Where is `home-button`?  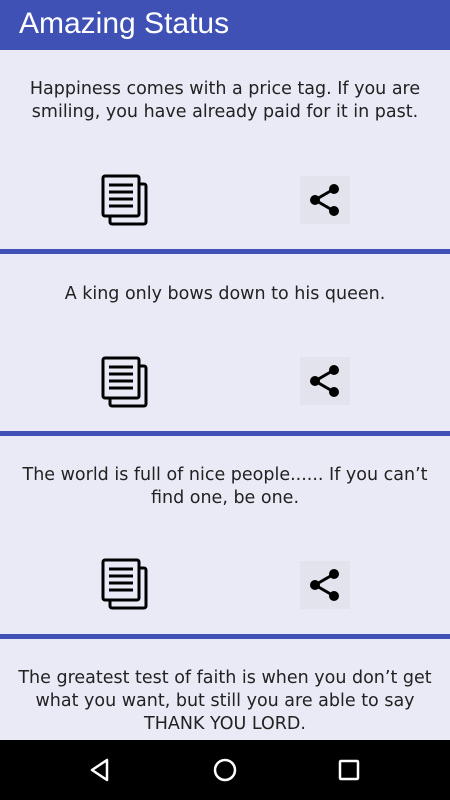
home-button is located at coordinates (225, 770).